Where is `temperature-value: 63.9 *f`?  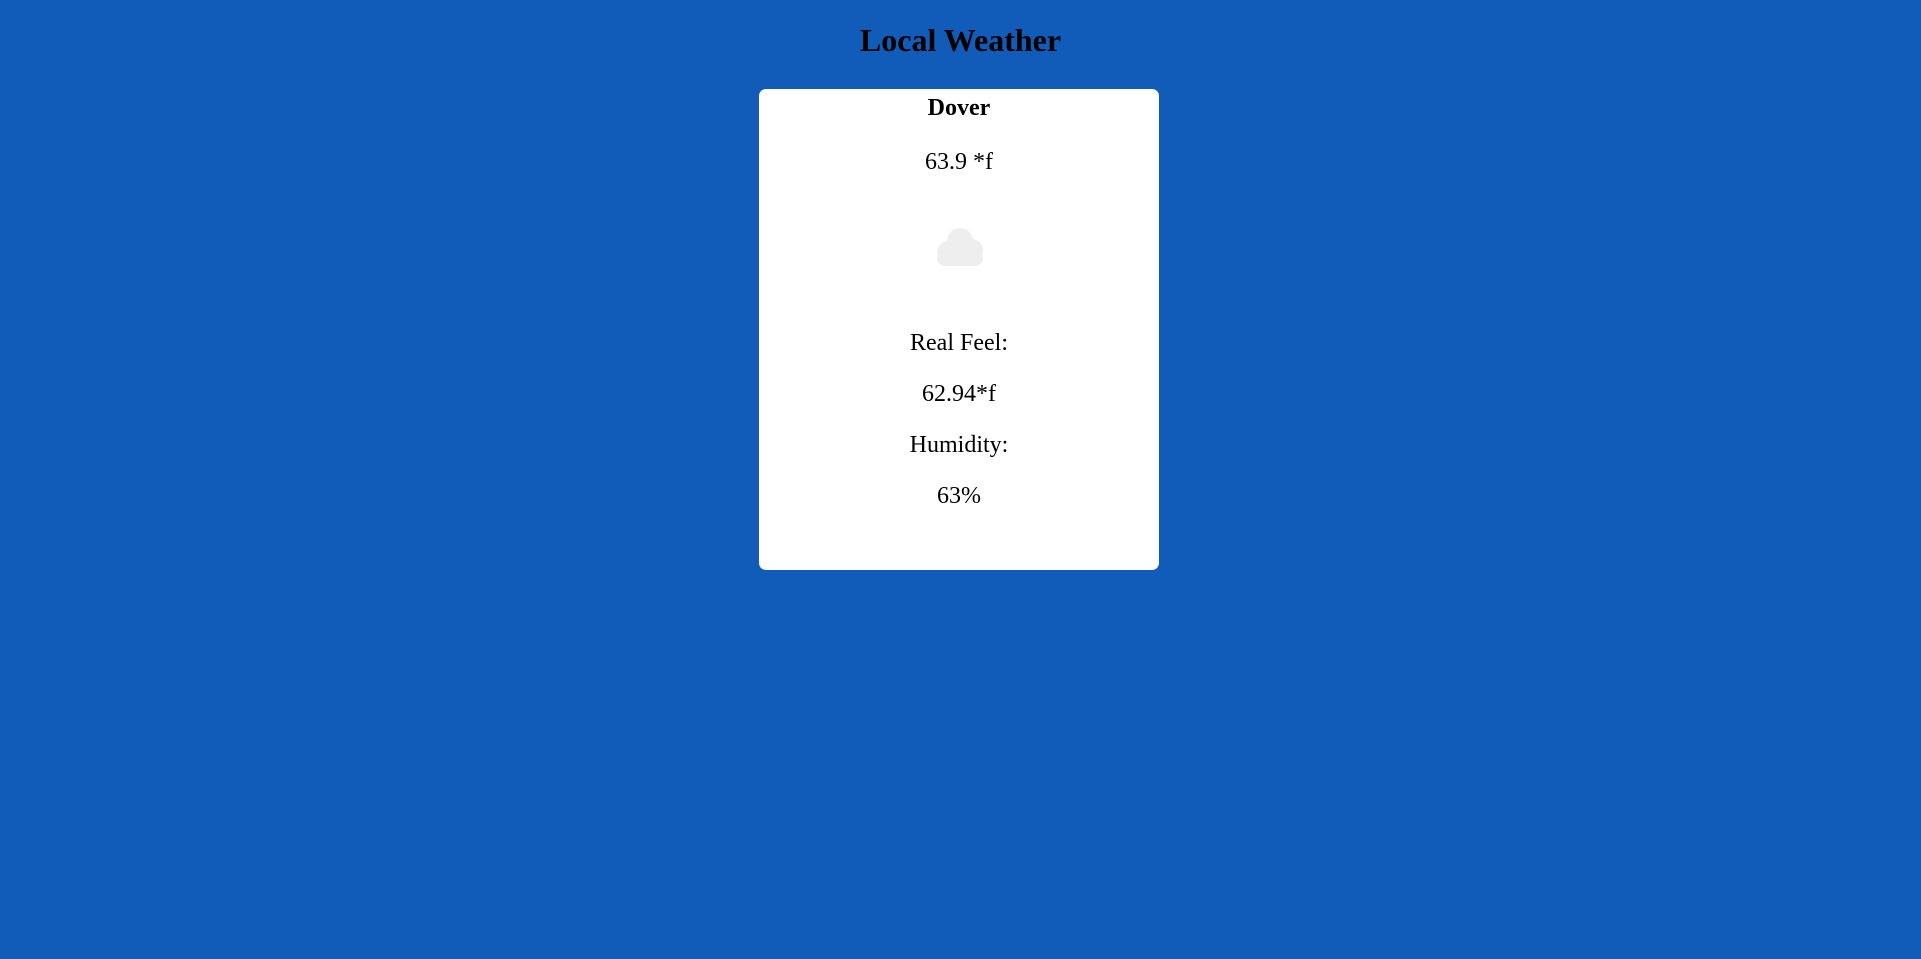 temperature-value: 63.9 *f is located at coordinates (959, 162).